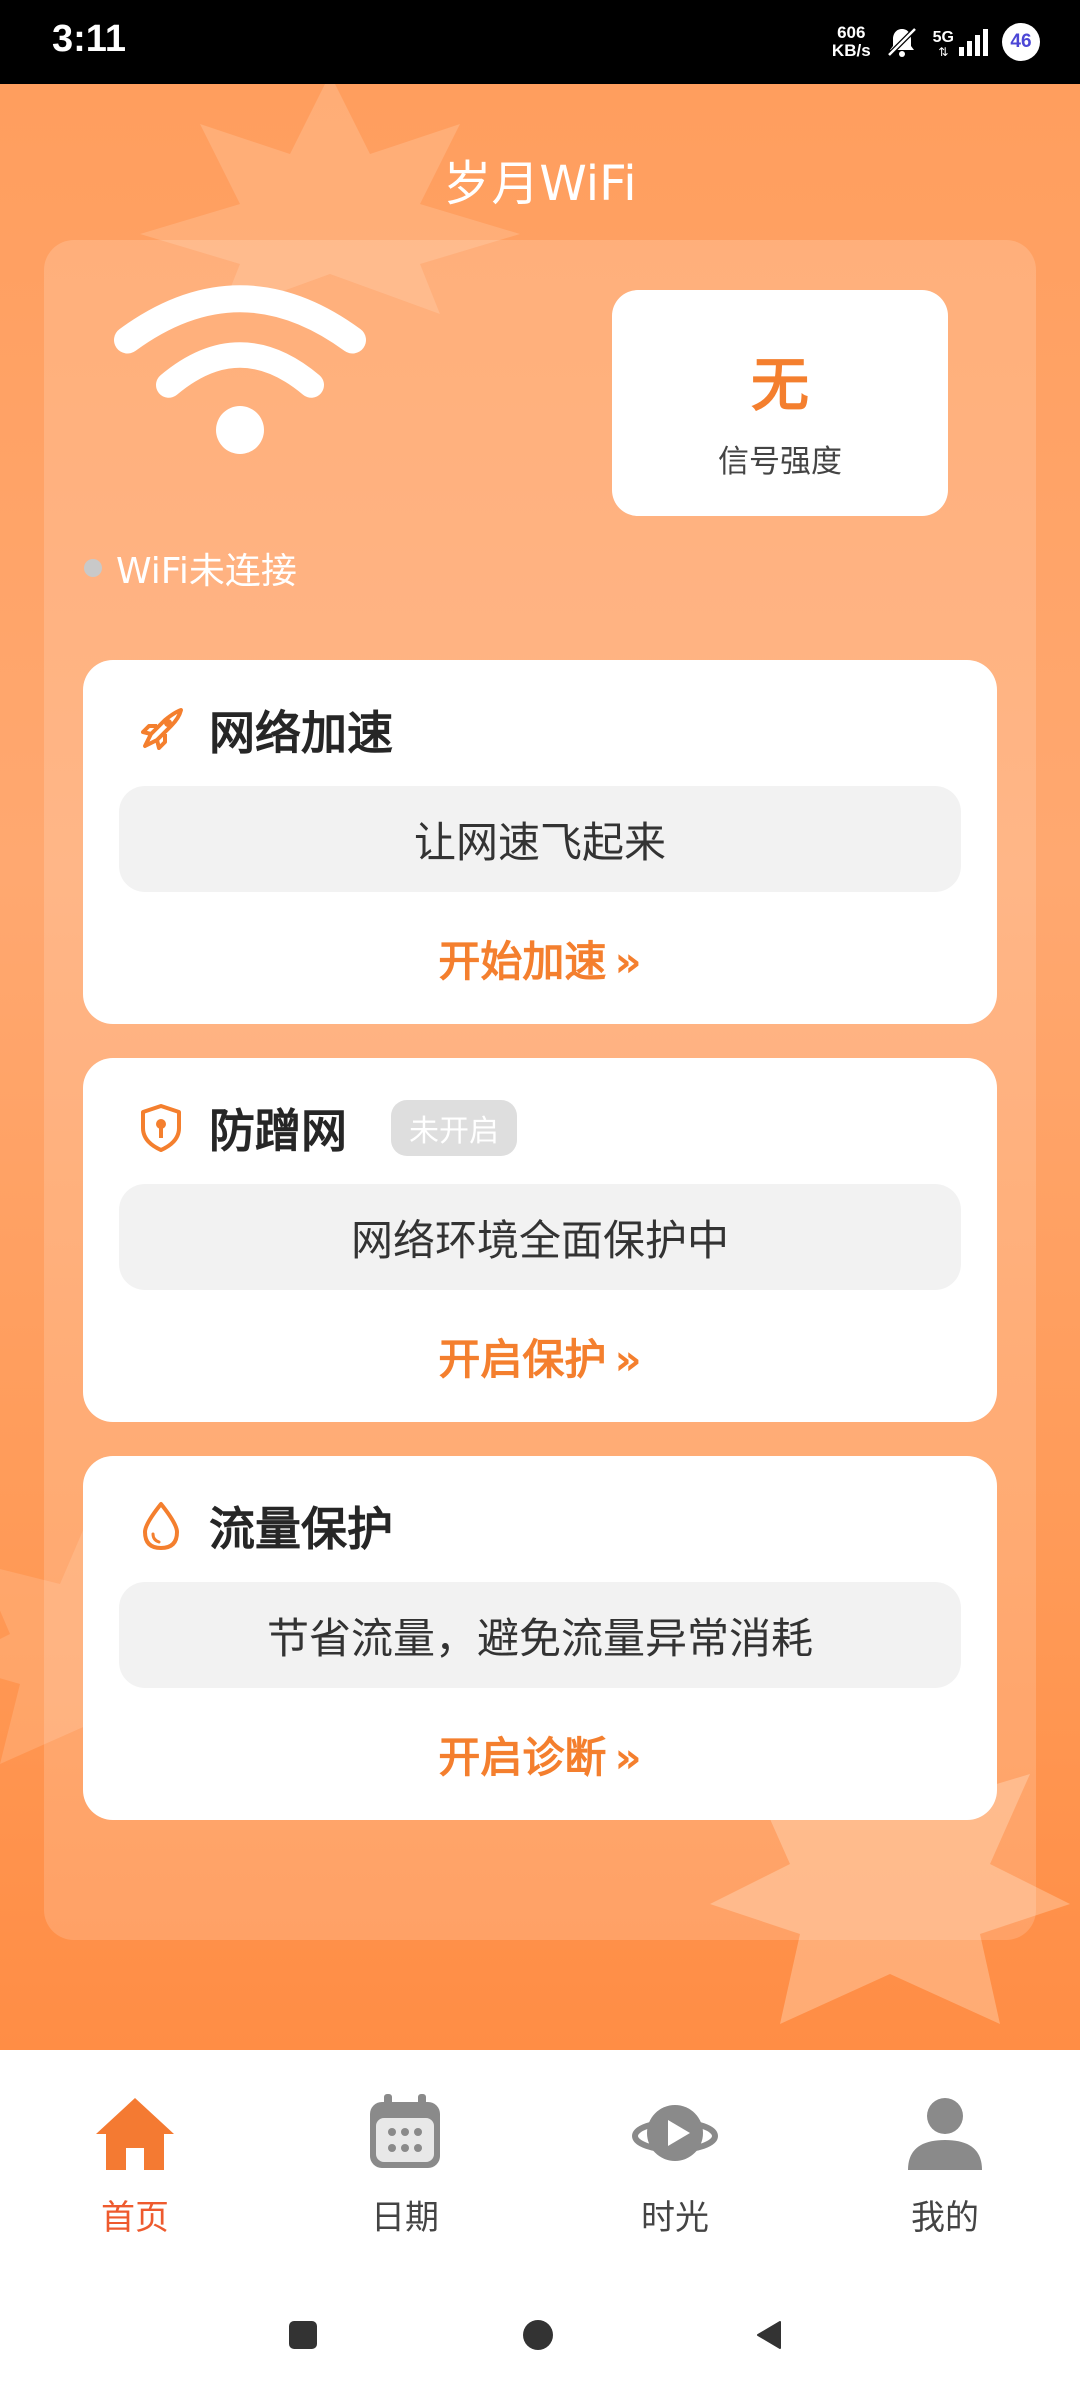 The height and width of the screenshot is (2400, 1080). I want to click on nav-item-profile: 我的, so click(945, 2164).